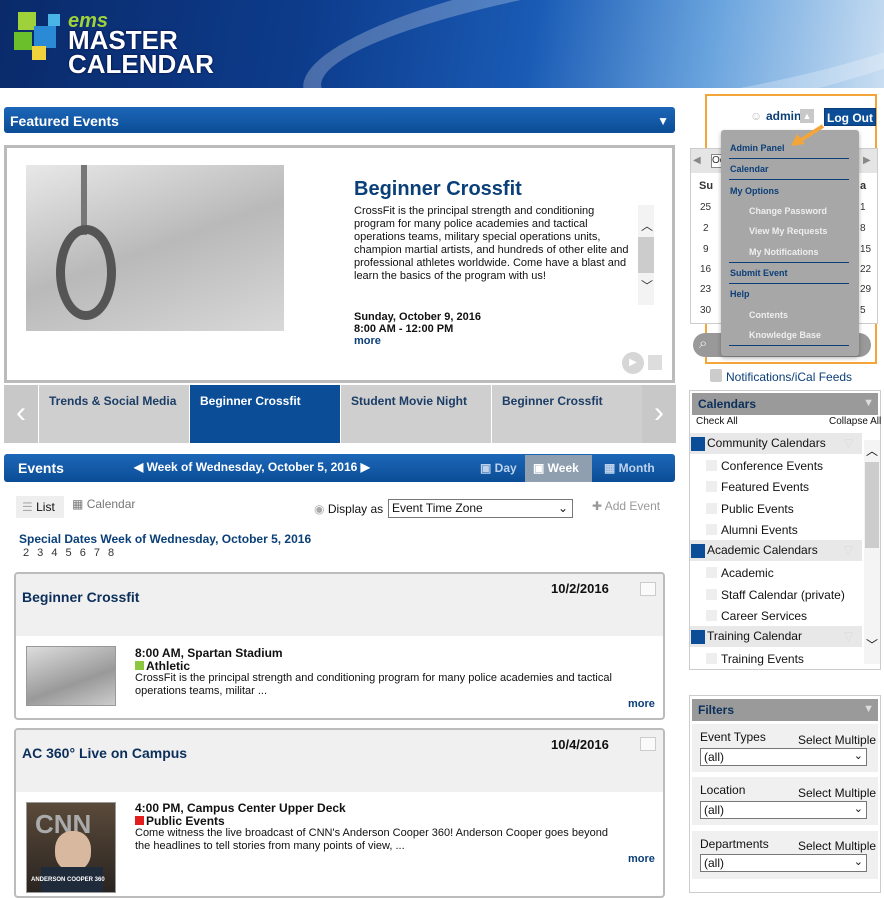  Describe the element at coordinates (647, 225) in the screenshot. I see `scroll-up-icon: ︿` at that location.